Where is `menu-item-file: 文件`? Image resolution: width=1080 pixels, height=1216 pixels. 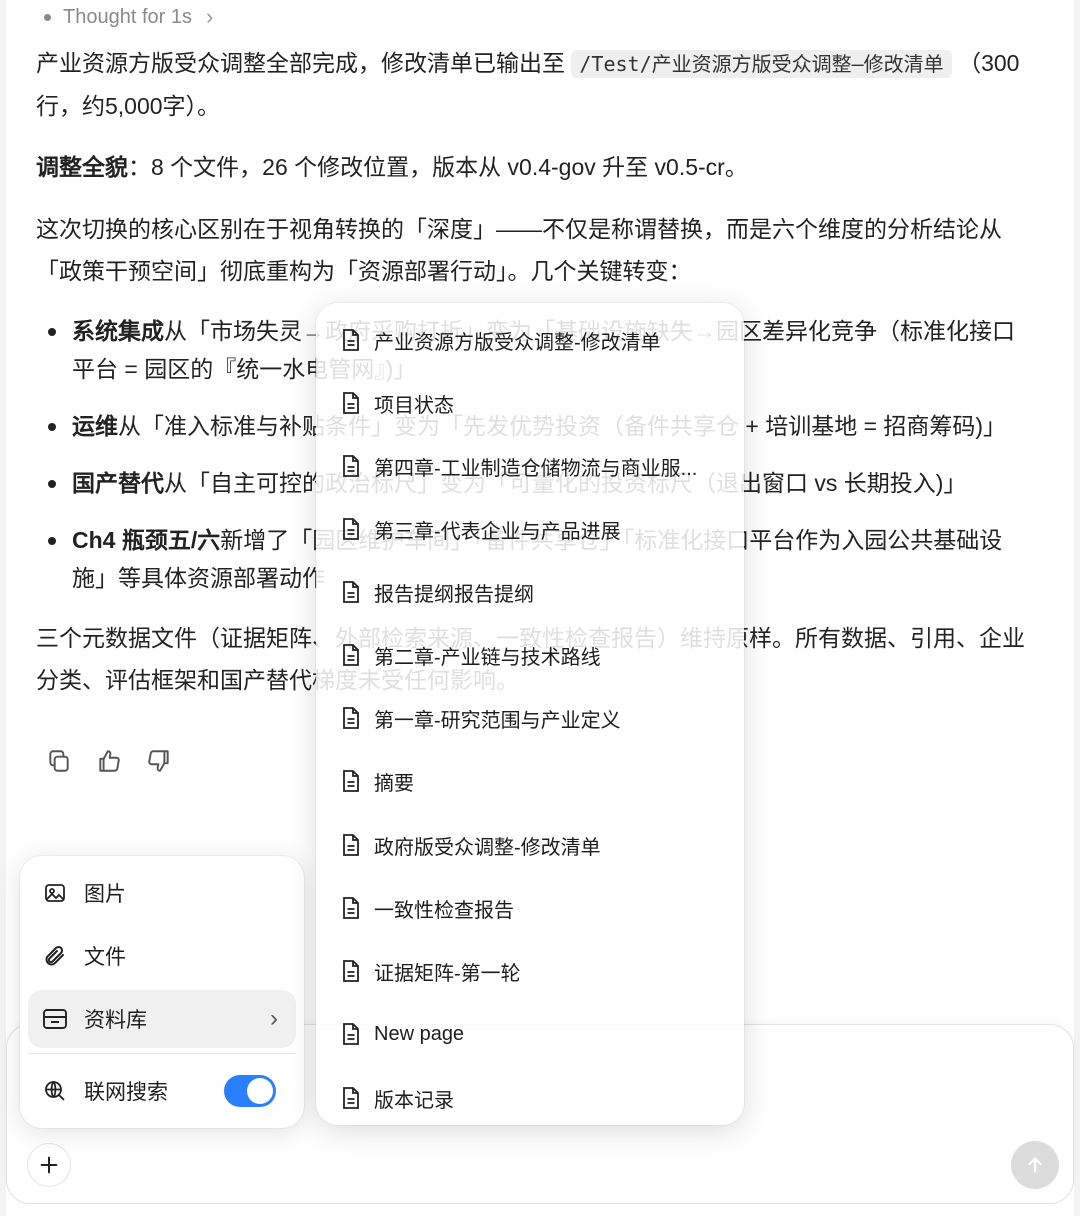
menu-item-file: 文件 is located at coordinates (162, 956).